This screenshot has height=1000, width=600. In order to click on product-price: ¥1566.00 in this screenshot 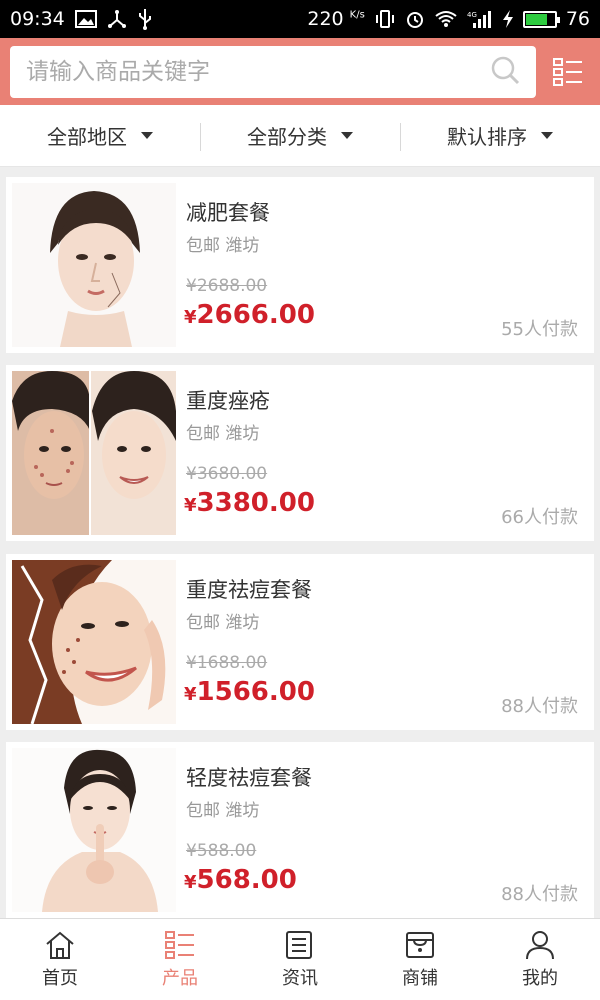, I will do `click(249, 692)`.